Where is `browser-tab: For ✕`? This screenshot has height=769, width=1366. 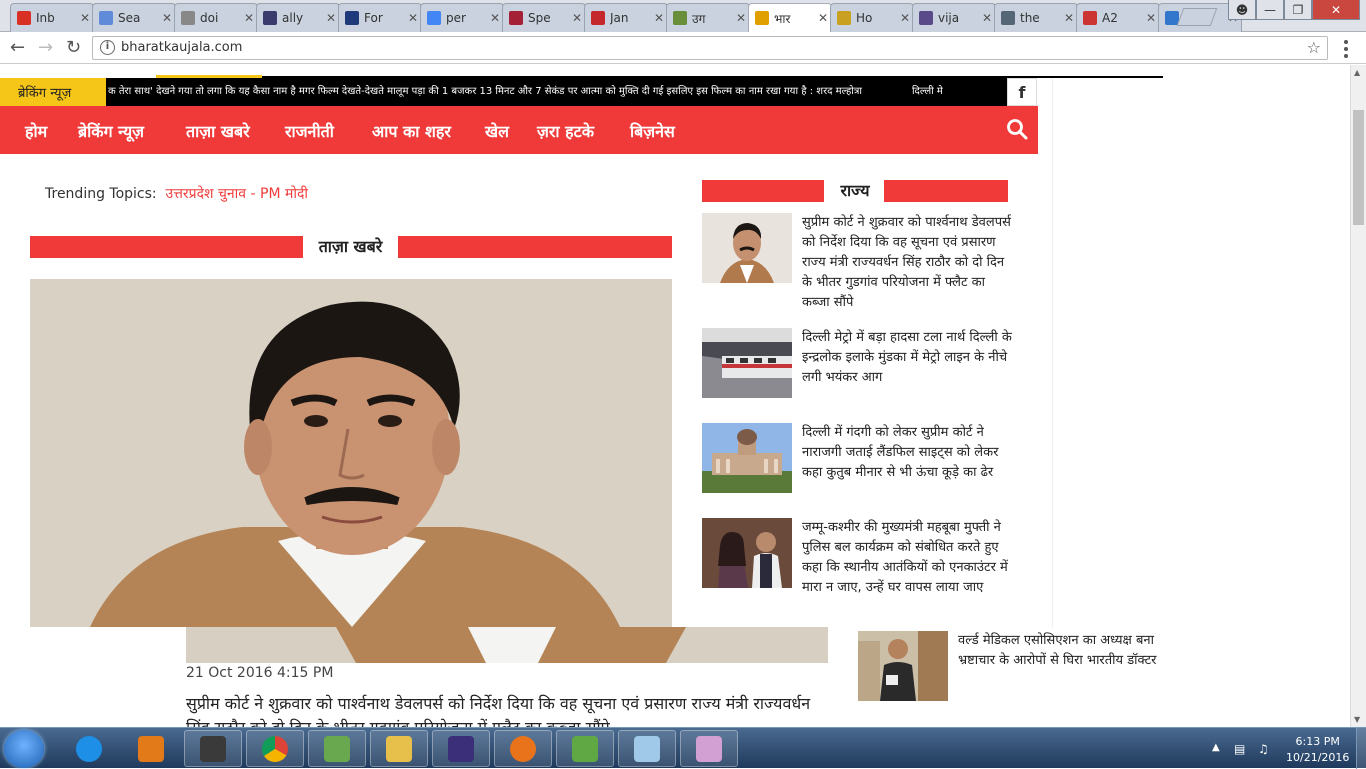 browser-tab: For ✕ is located at coordinates (380, 17).